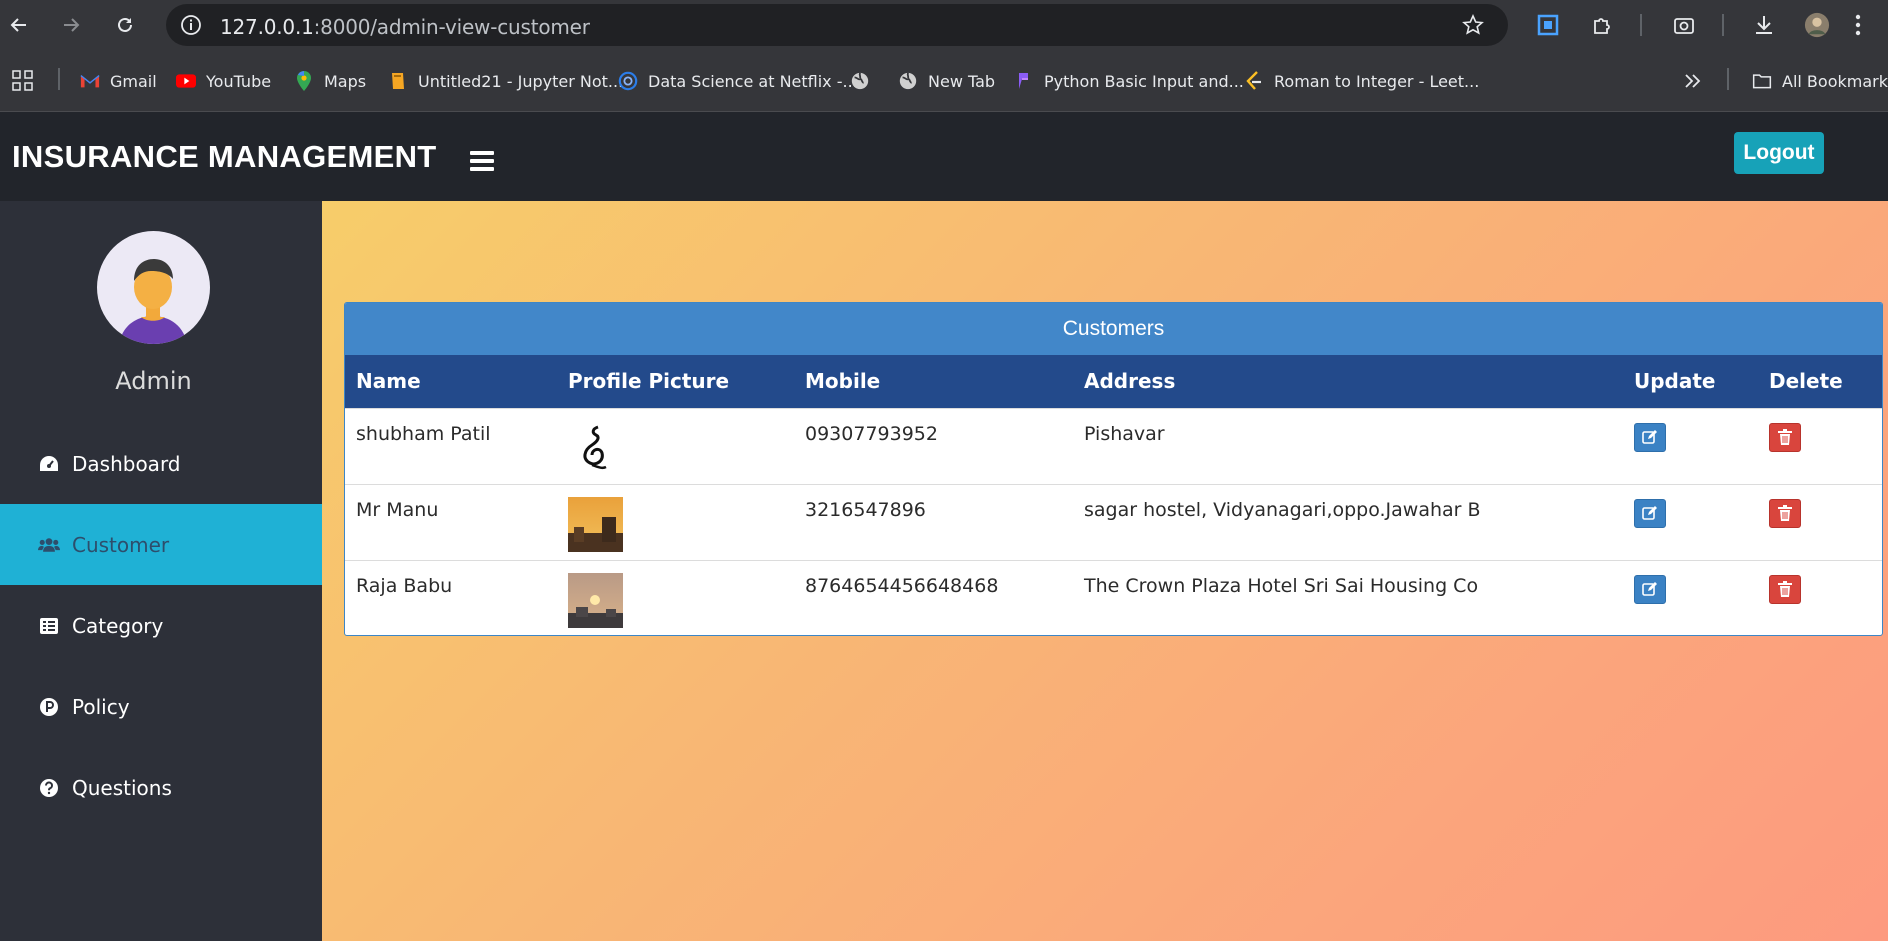 The height and width of the screenshot is (941, 1888). What do you see at coordinates (71, 25) in the screenshot?
I see `forward-icon` at bounding box center [71, 25].